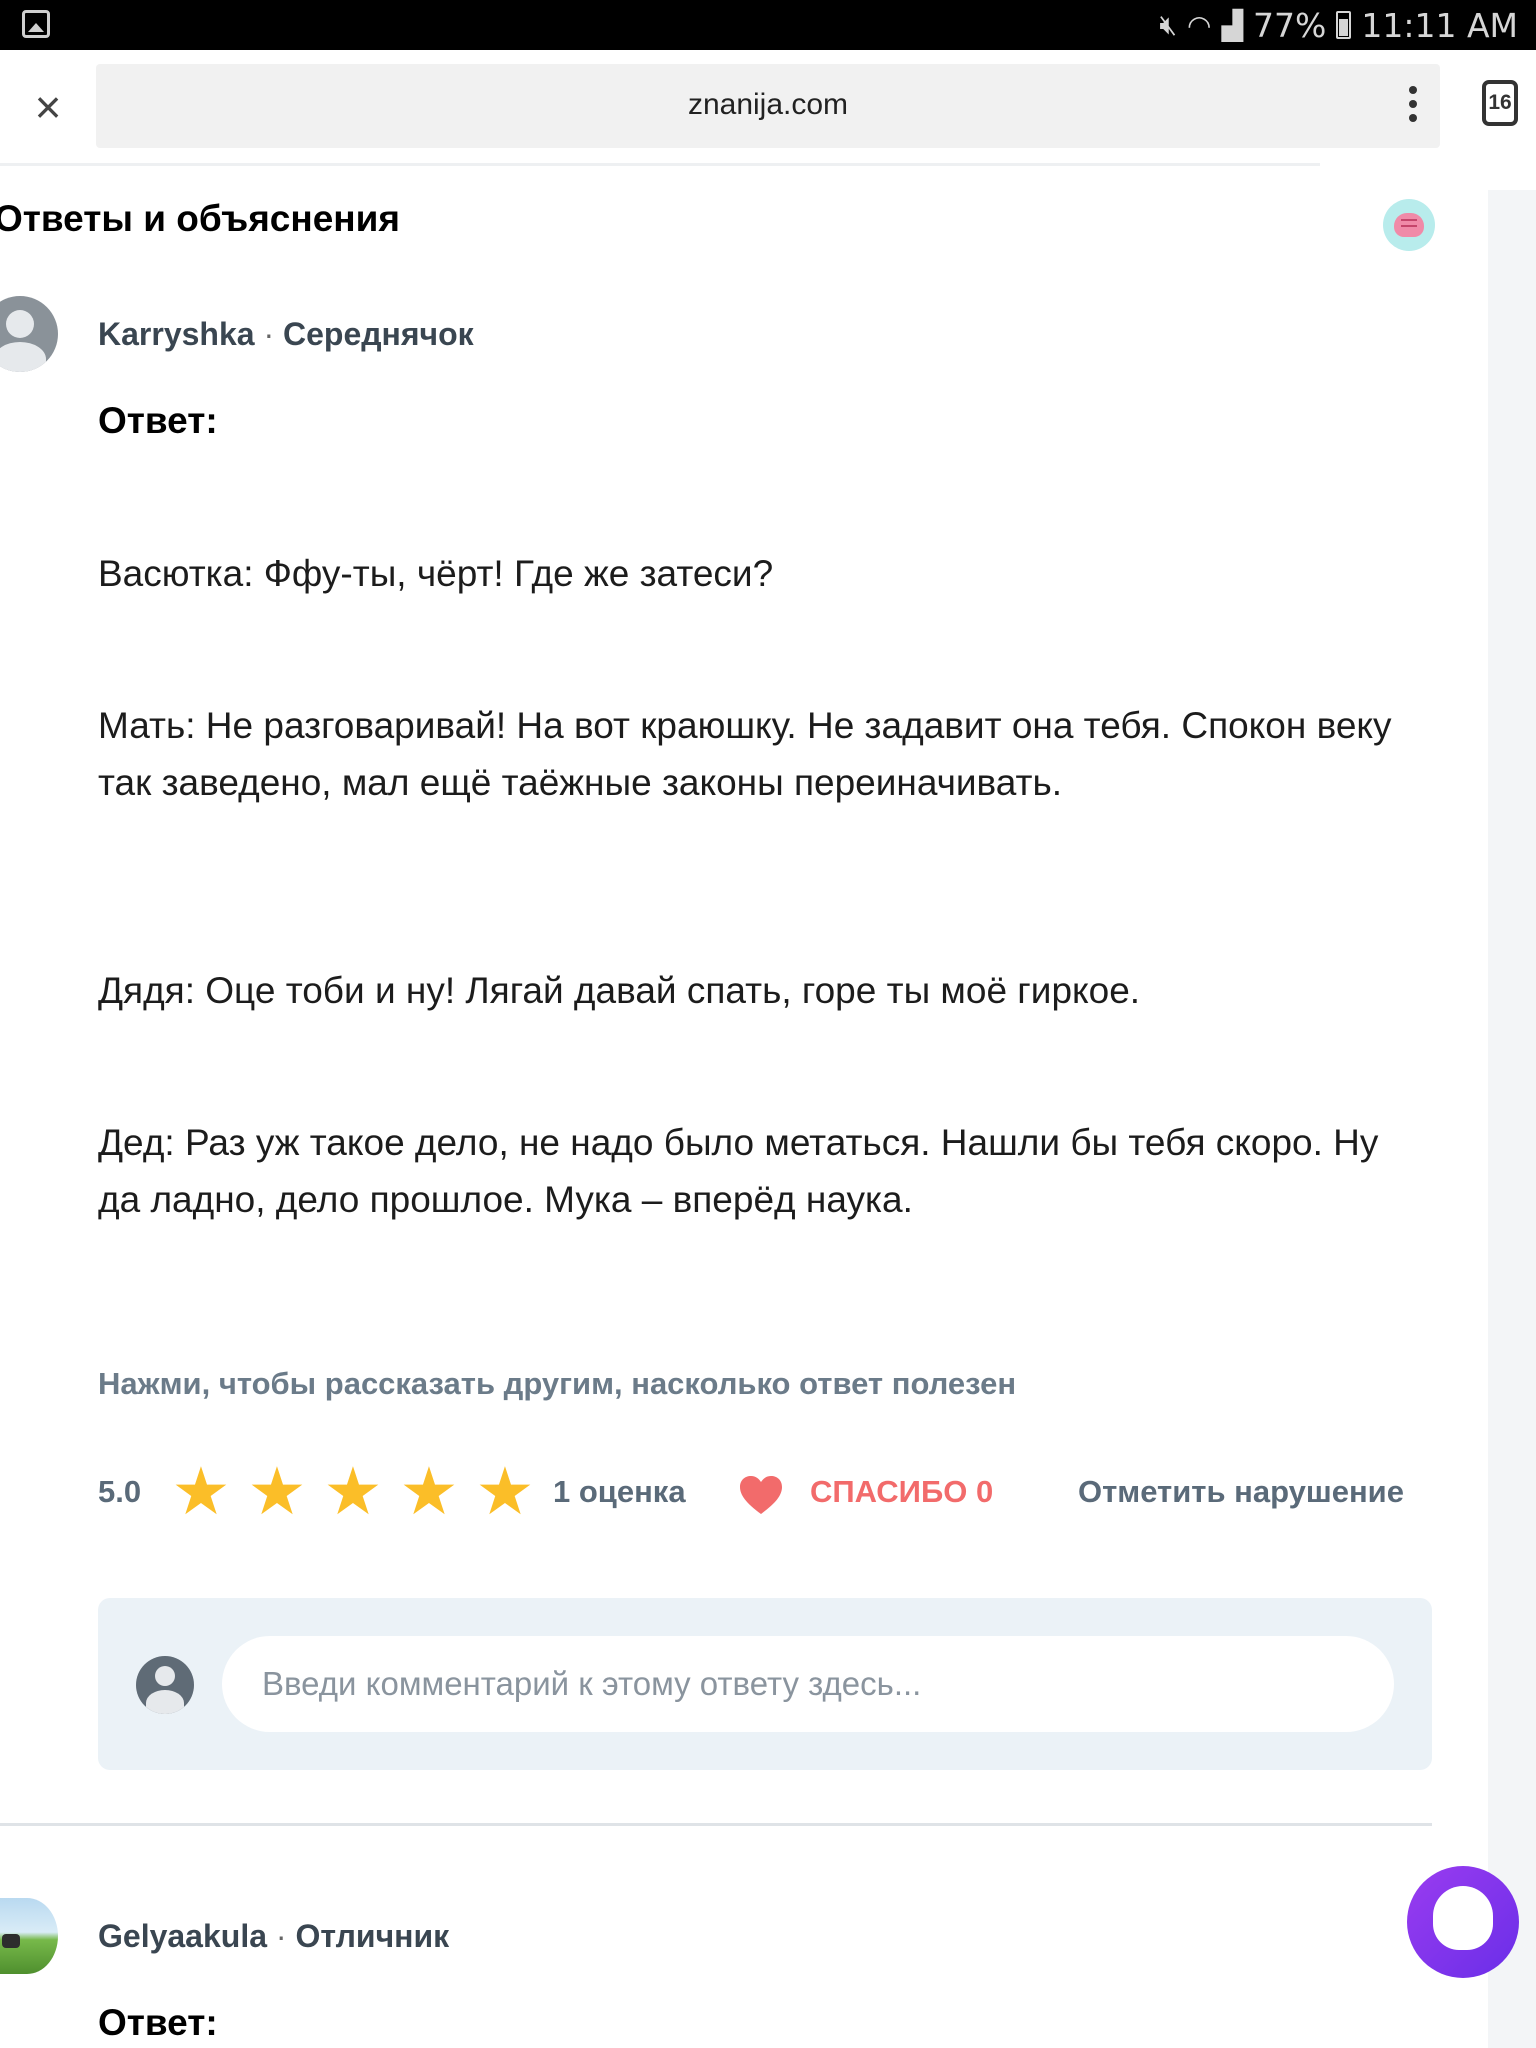 This screenshot has width=1536, height=2048. What do you see at coordinates (660, 164) in the screenshot?
I see `toolbar-divider` at bounding box center [660, 164].